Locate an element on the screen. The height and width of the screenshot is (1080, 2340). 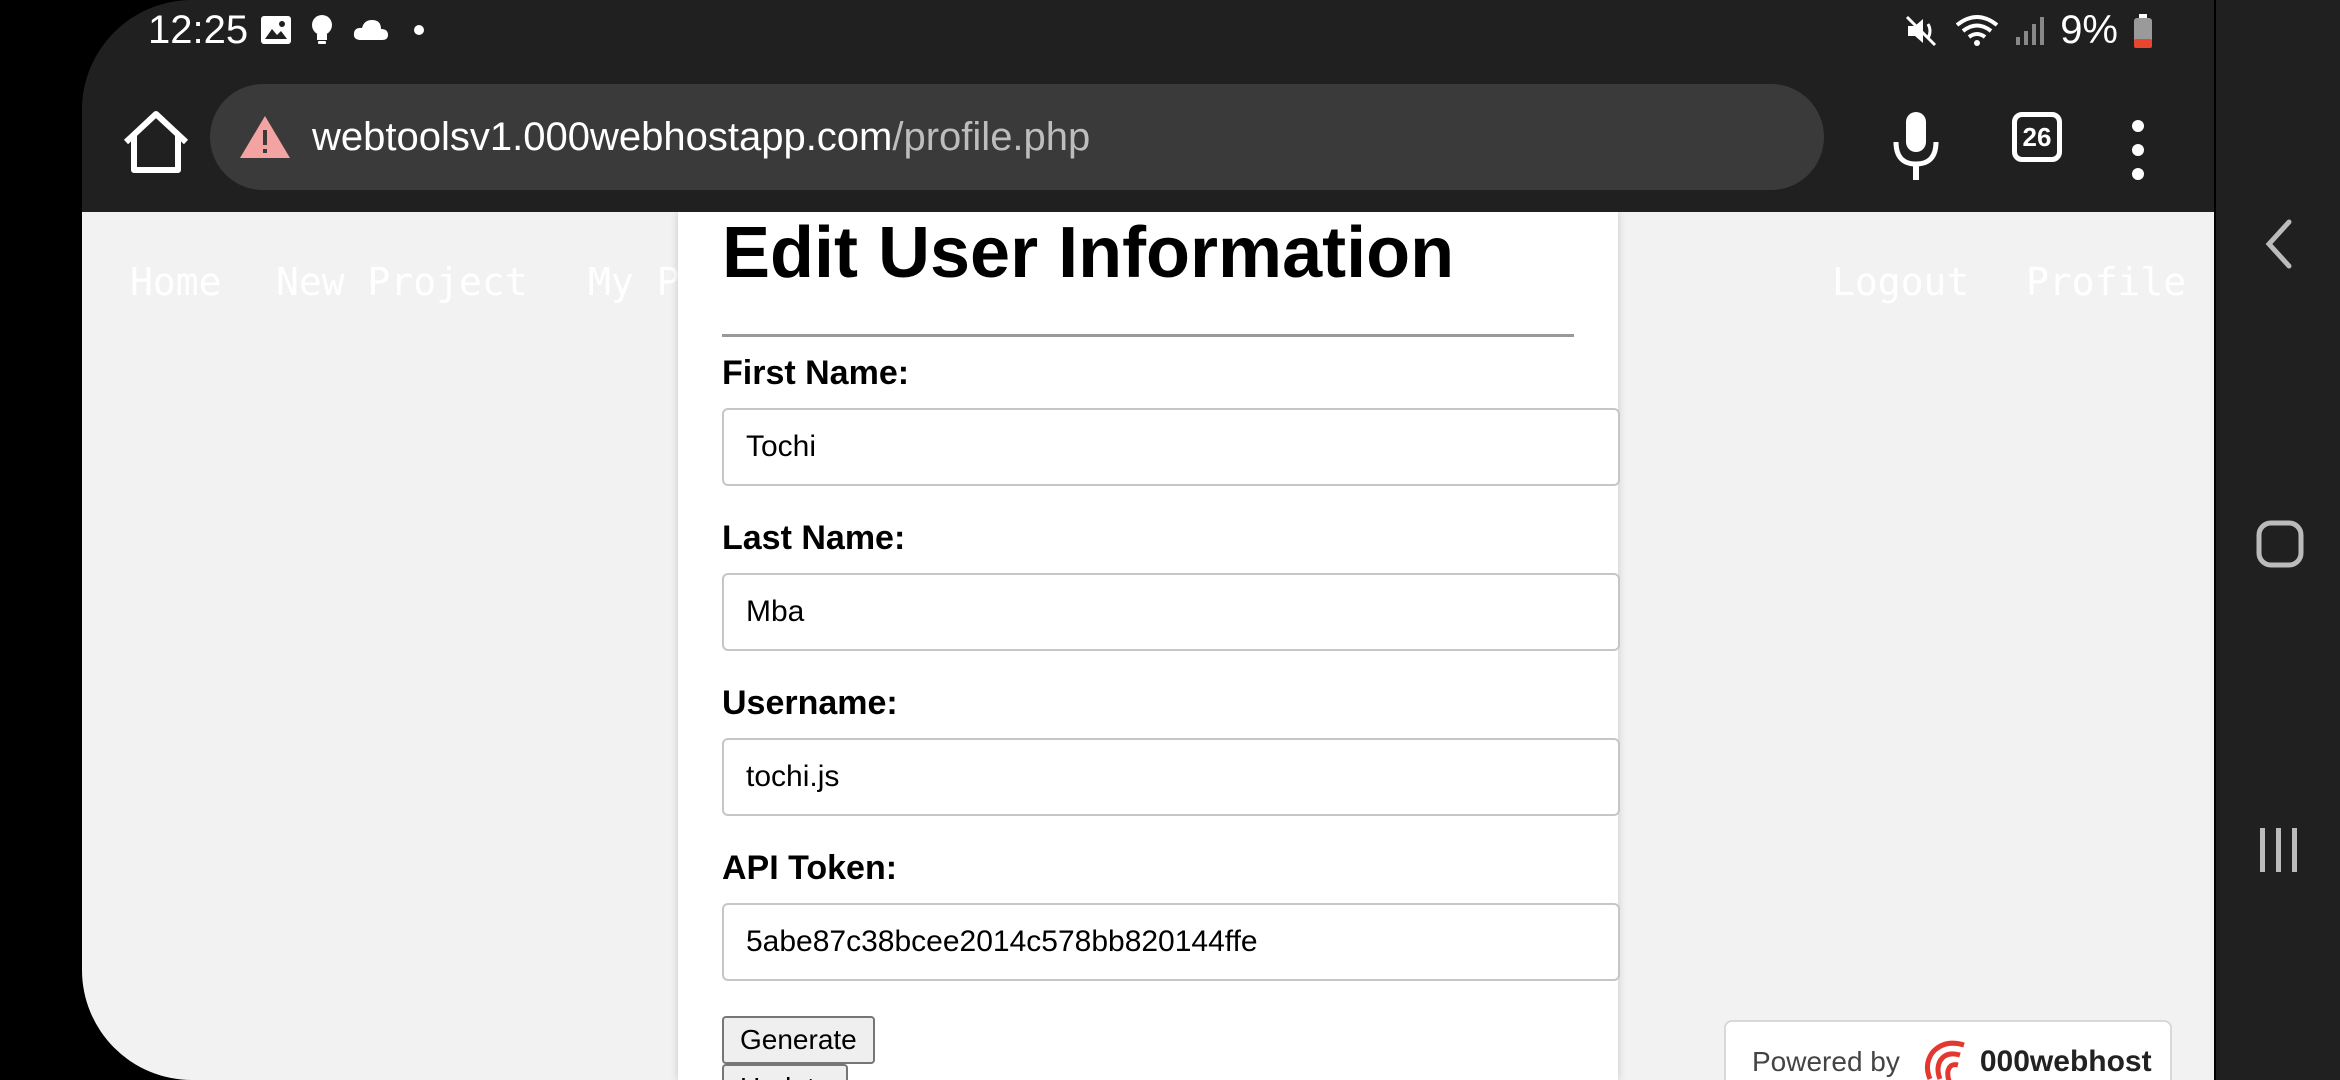
home-nav-icon is located at coordinates (2280, 544).